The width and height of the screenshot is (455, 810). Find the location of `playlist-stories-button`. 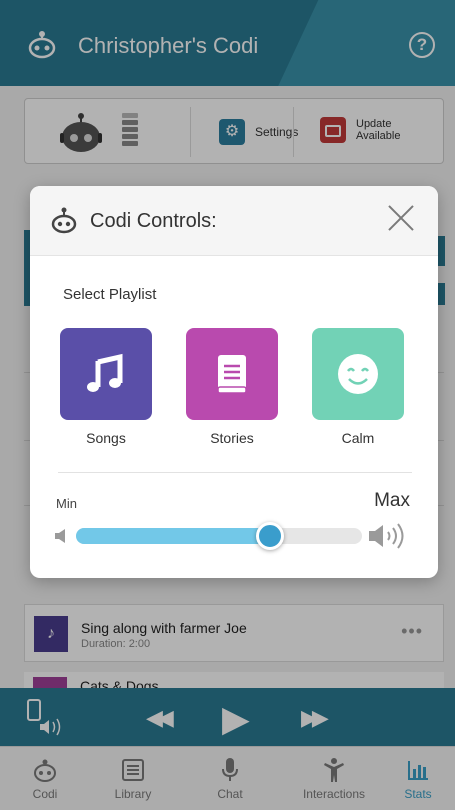

playlist-stories-button is located at coordinates (232, 374).